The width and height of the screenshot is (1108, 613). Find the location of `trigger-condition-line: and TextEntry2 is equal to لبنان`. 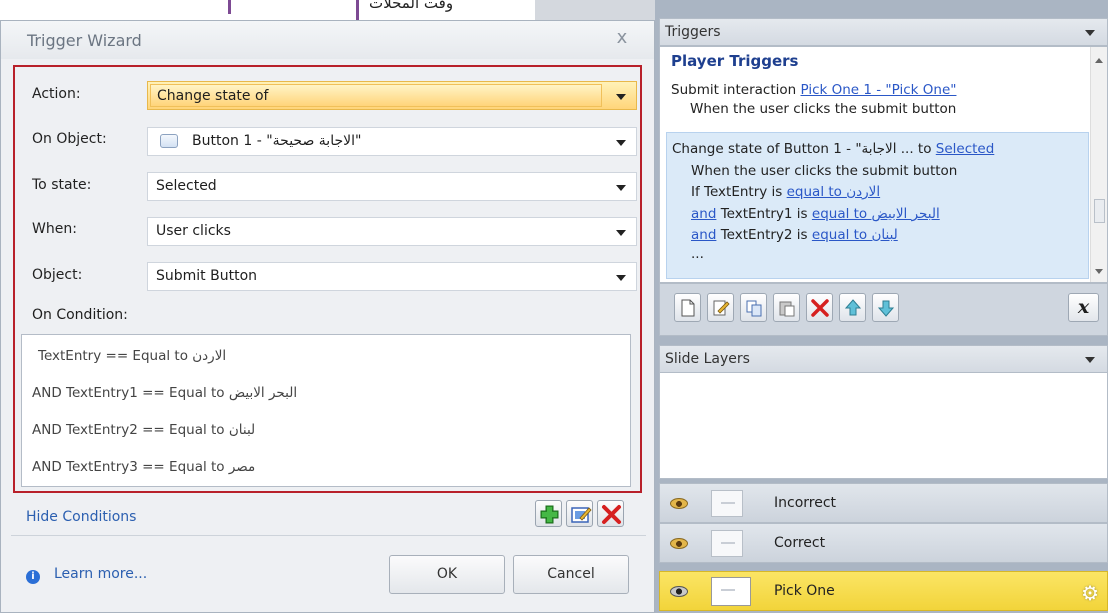

trigger-condition-line: and TextEntry2 is equal to لبنان is located at coordinates (794, 235).